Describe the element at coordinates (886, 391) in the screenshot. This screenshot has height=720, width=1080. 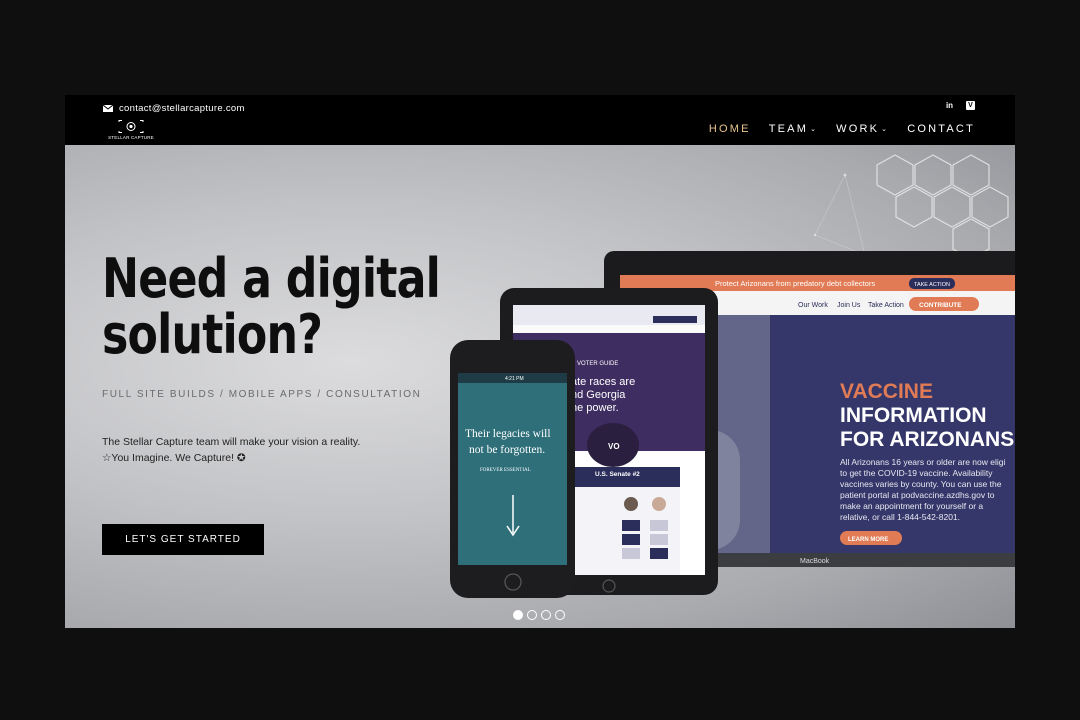
I see `laptop-title-line-1: VACCINE` at that location.